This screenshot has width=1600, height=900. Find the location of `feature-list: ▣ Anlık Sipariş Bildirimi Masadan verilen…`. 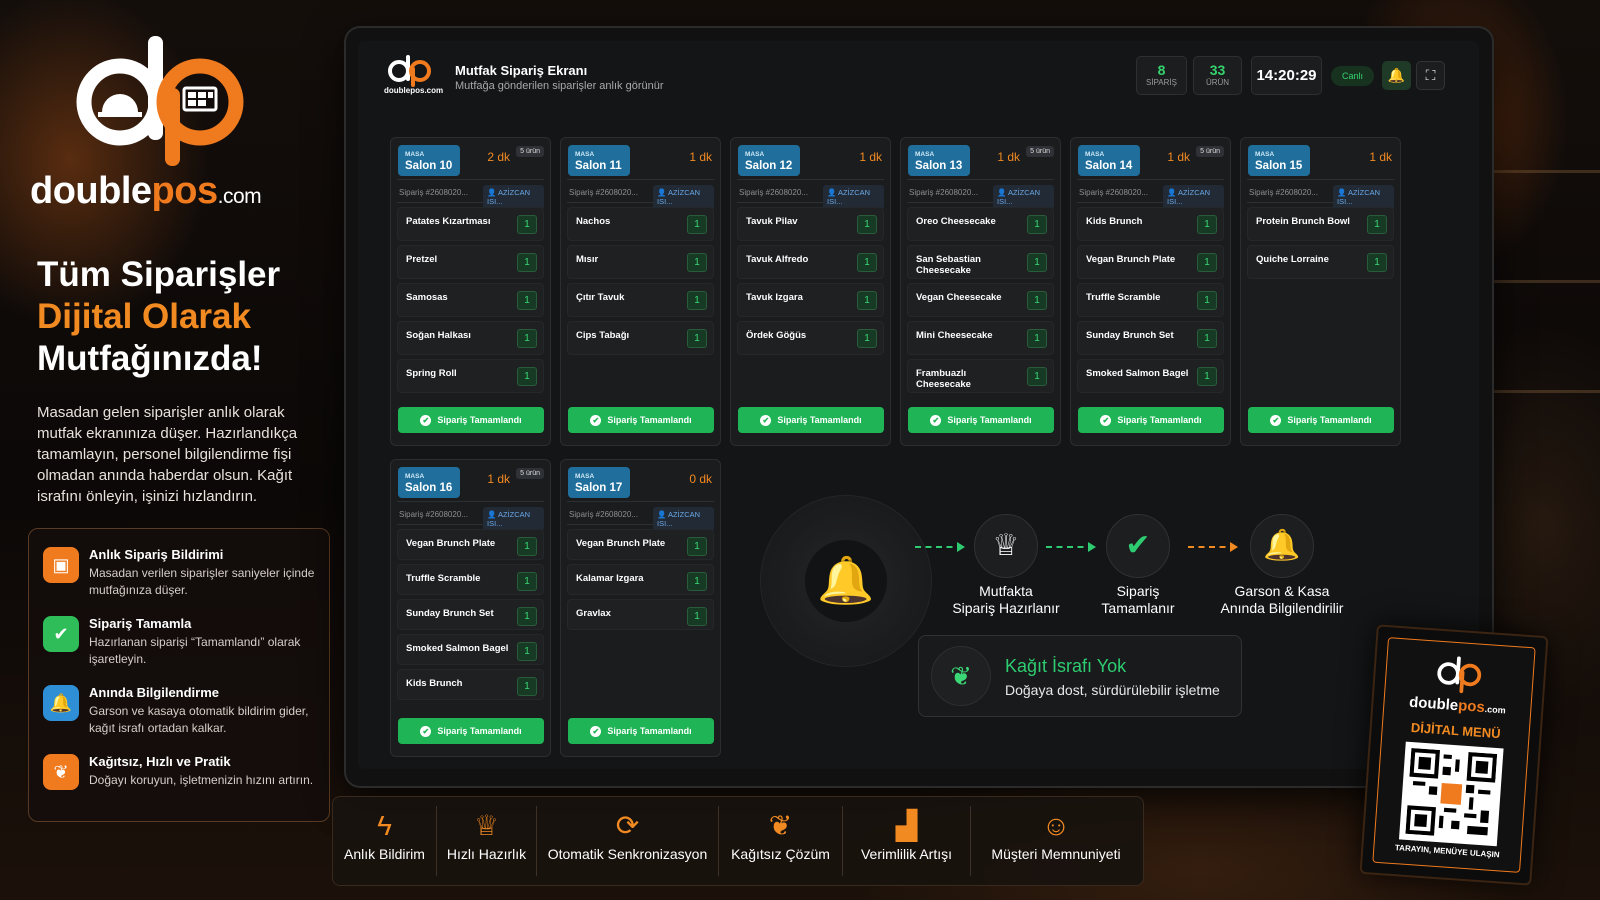

feature-list: ▣ Anlık Sipariş Bildirimi Masadan verilen… is located at coordinates (179, 675).